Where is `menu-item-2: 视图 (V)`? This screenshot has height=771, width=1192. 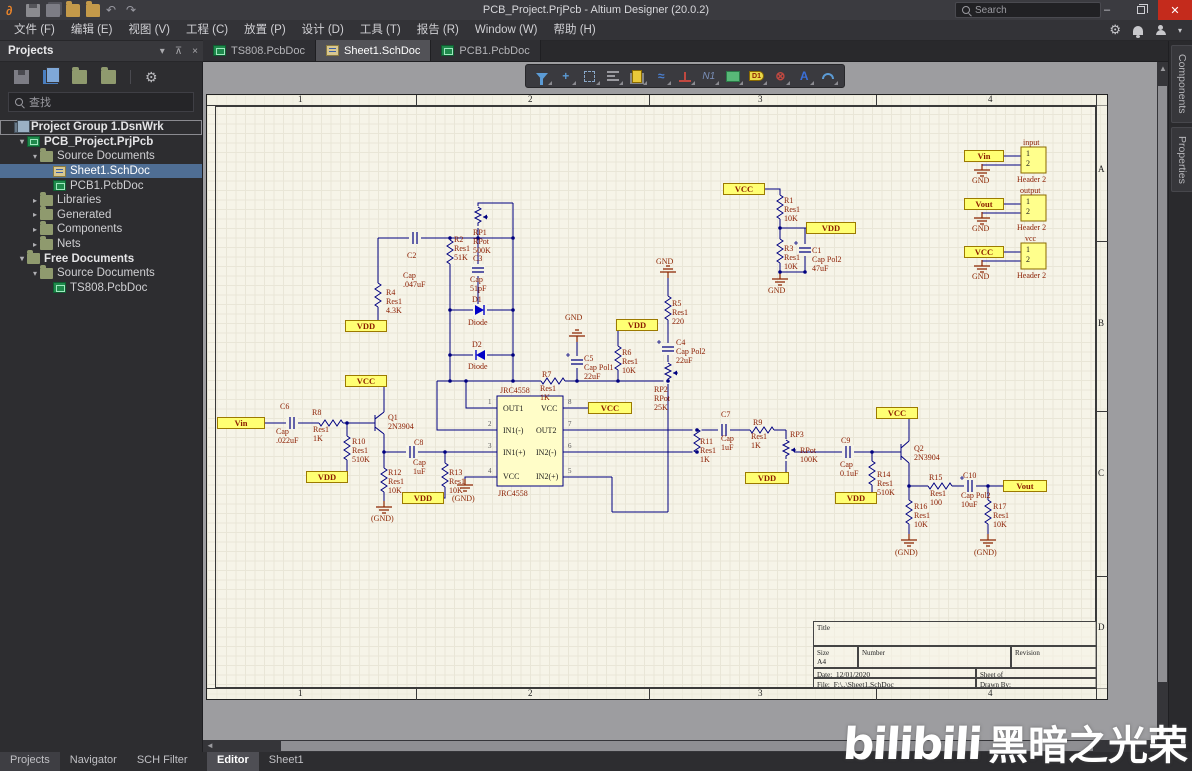 menu-item-2: 视图 (V) is located at coordinates (149, 30).